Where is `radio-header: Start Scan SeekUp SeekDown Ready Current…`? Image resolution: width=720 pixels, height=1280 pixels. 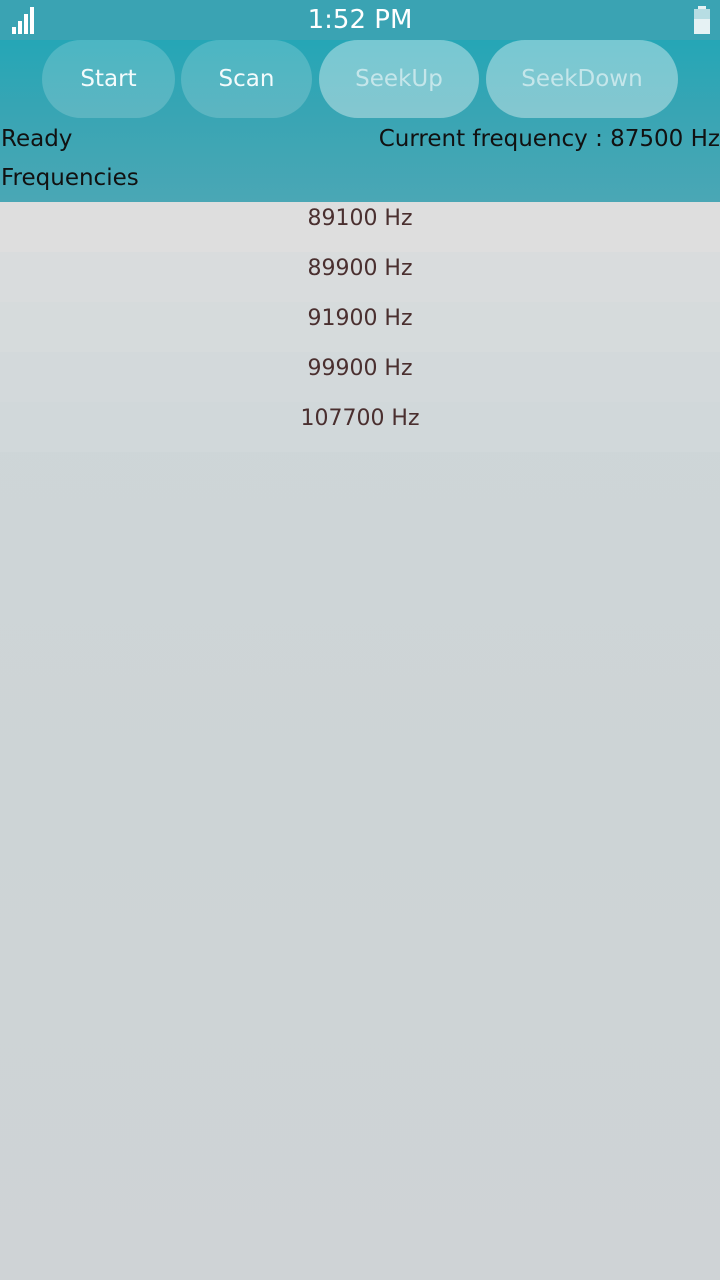
radio-header: Start Scan SeekUp SeekDown Ready Current… is located at coordinates (360, 121).